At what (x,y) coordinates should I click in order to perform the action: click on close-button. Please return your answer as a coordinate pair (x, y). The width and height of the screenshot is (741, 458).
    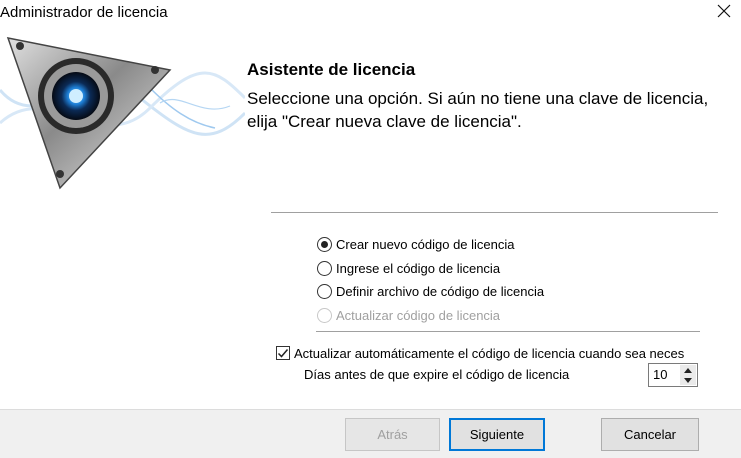
    Looking at the image, I should click on (723, 13).